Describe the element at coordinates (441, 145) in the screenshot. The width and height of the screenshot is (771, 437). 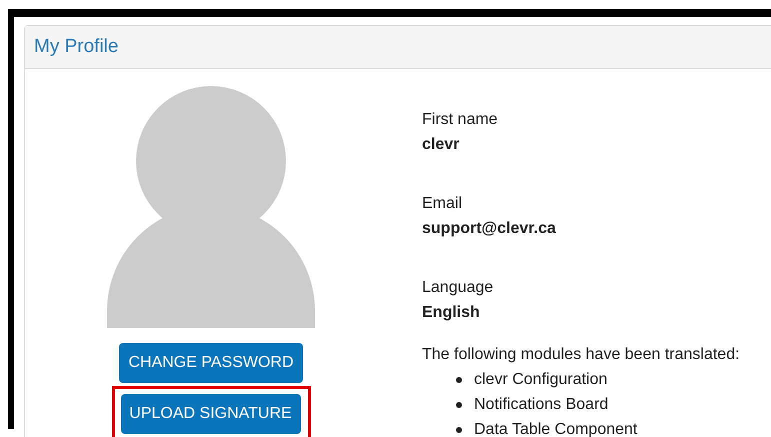
I see `field-value: clevr` at that location.